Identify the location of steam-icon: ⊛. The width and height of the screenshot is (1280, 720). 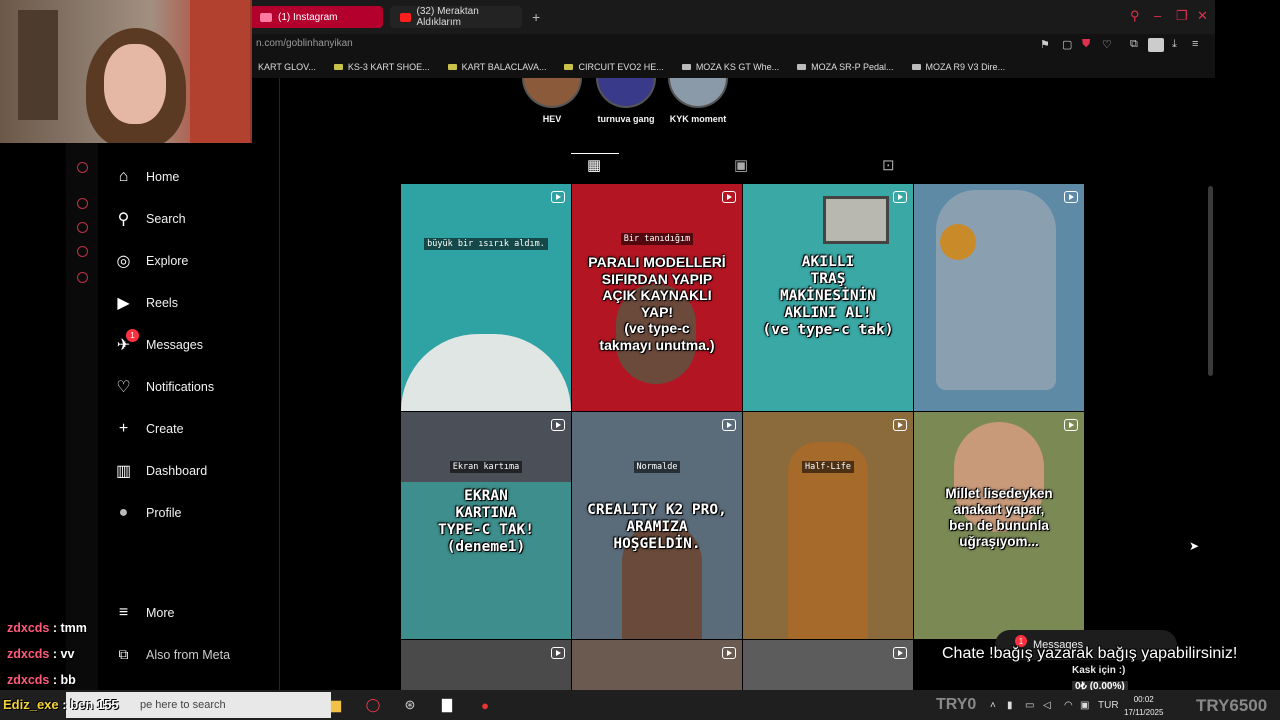
(410, 705).